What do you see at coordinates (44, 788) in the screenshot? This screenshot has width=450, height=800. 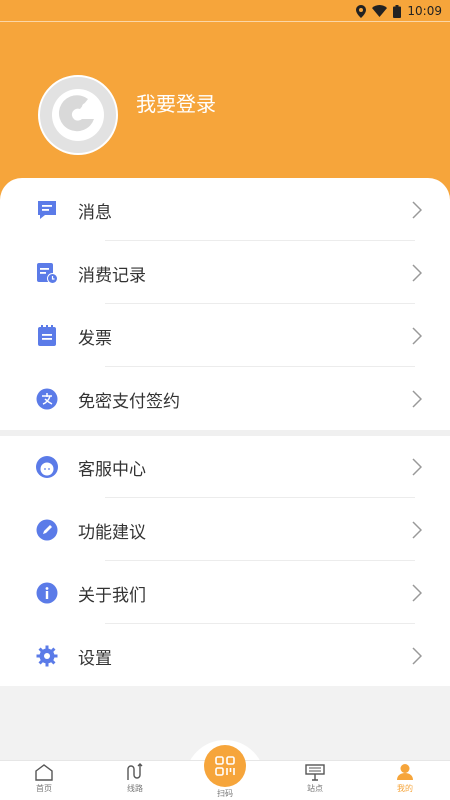 I see `nav-label: 首页` at bounding box center [44, 788].